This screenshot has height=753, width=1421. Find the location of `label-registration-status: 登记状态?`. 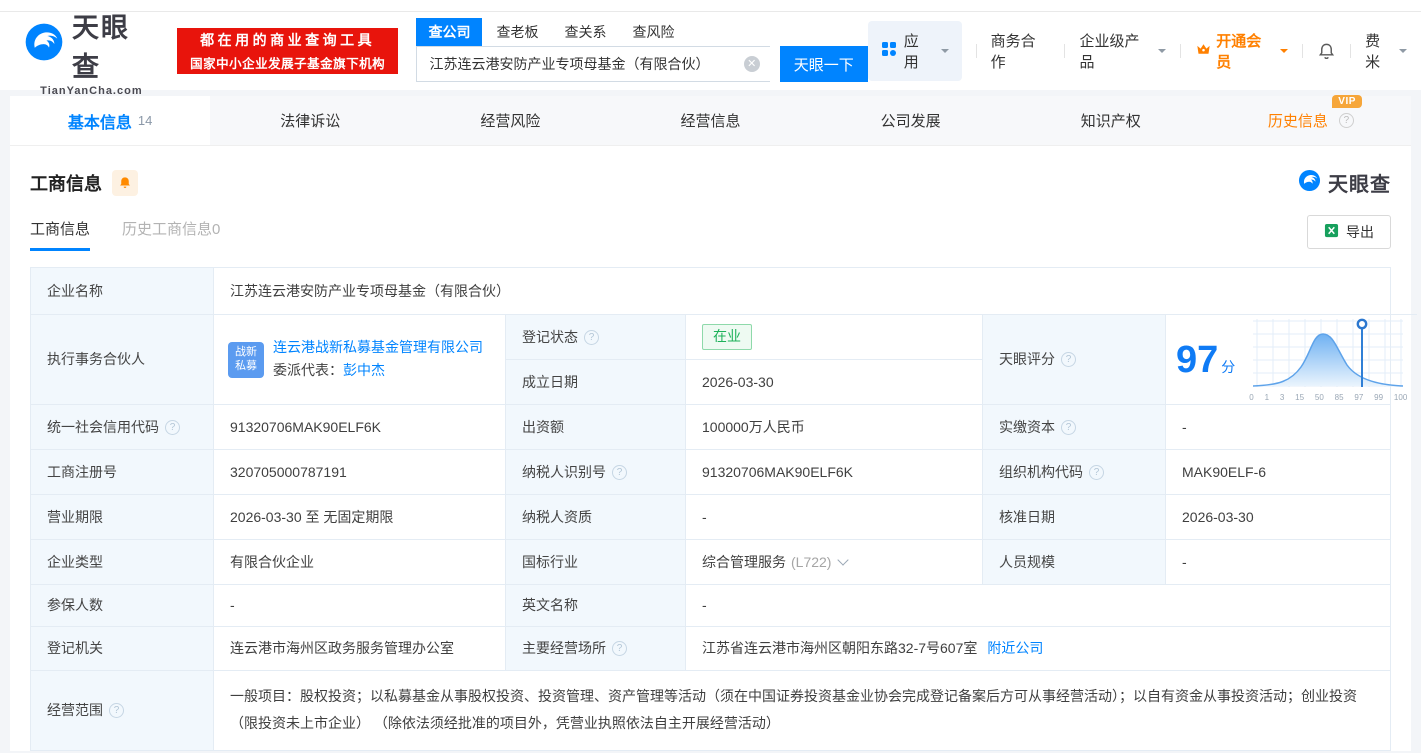

label-registration-status: 登记状态? is located at coordinates (595, 336).